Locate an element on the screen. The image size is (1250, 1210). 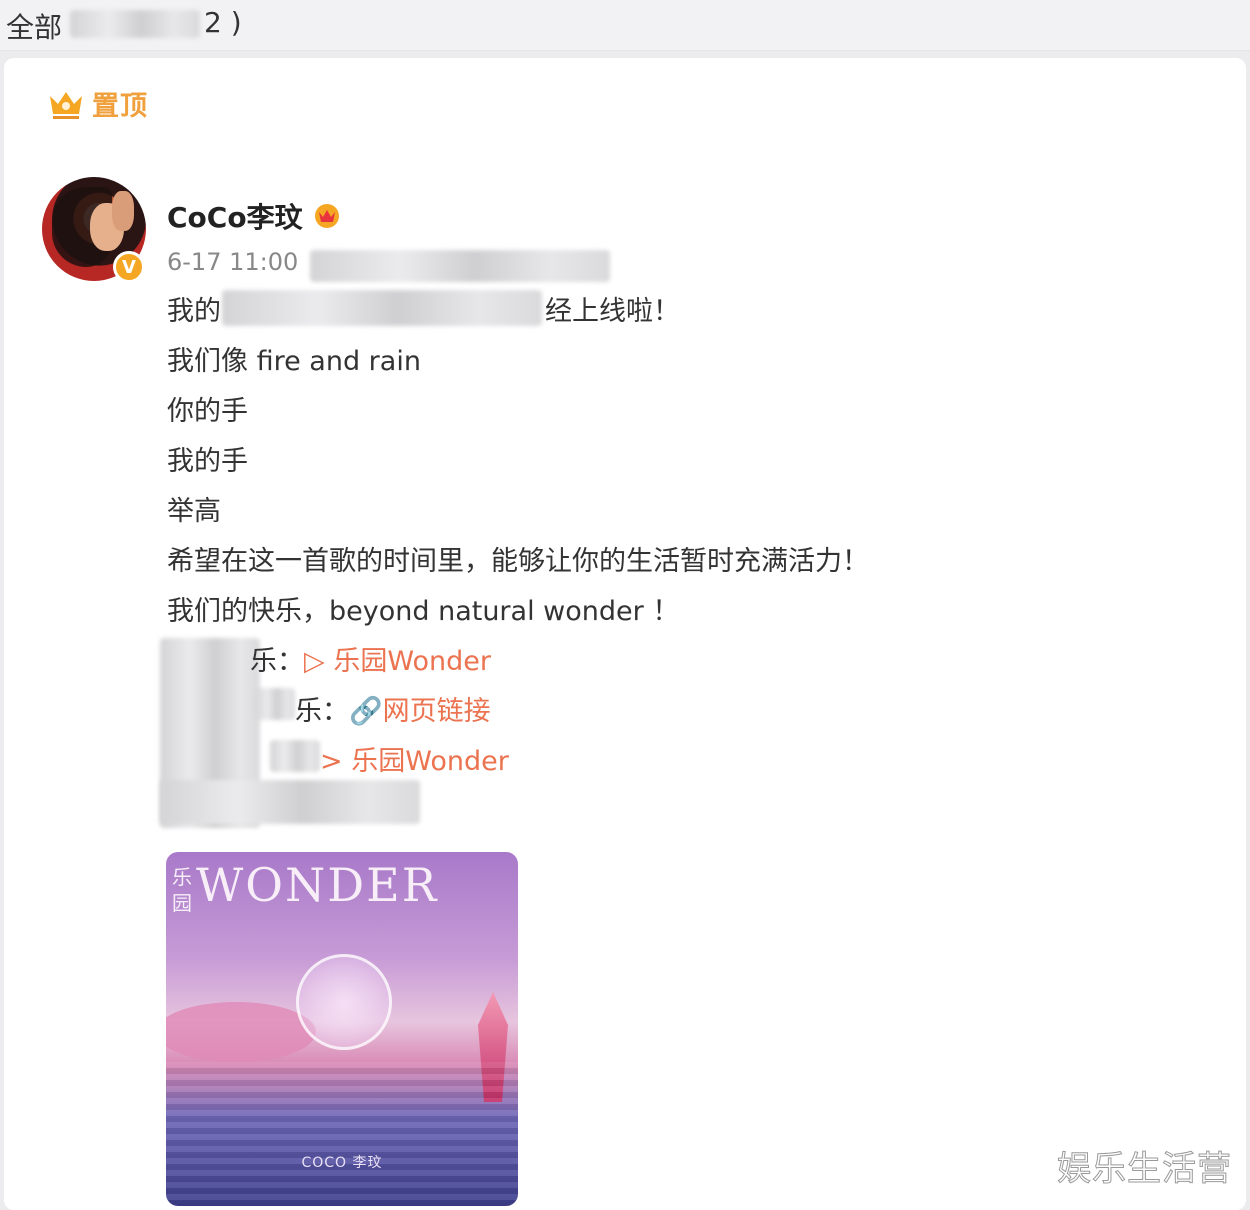
image-orb is located at coordinates (344, 1002).